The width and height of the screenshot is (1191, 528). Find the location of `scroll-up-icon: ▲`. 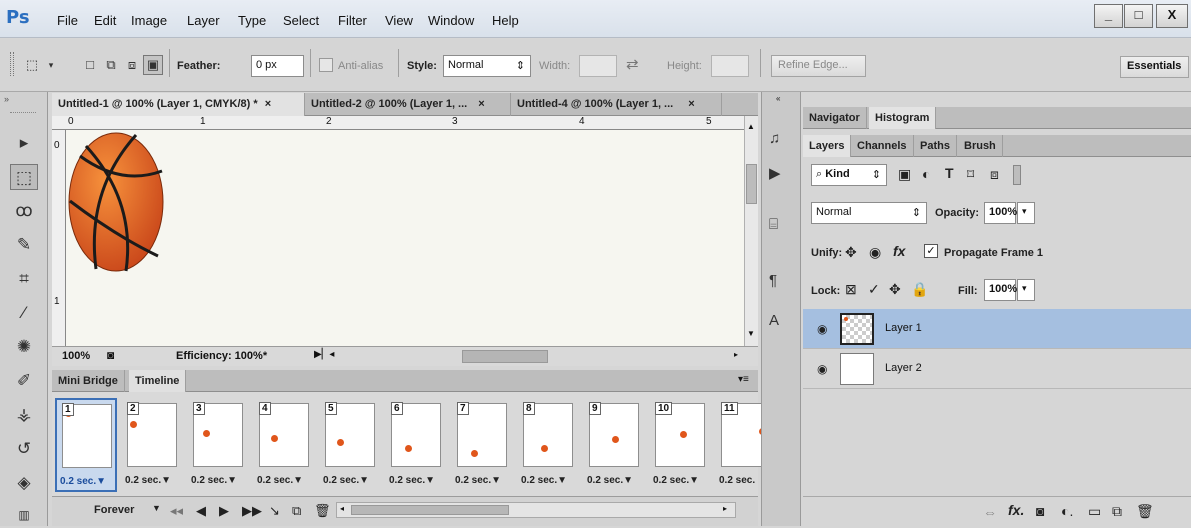

scroll-up-icon: ▲ is located at coordinates (751, 126).